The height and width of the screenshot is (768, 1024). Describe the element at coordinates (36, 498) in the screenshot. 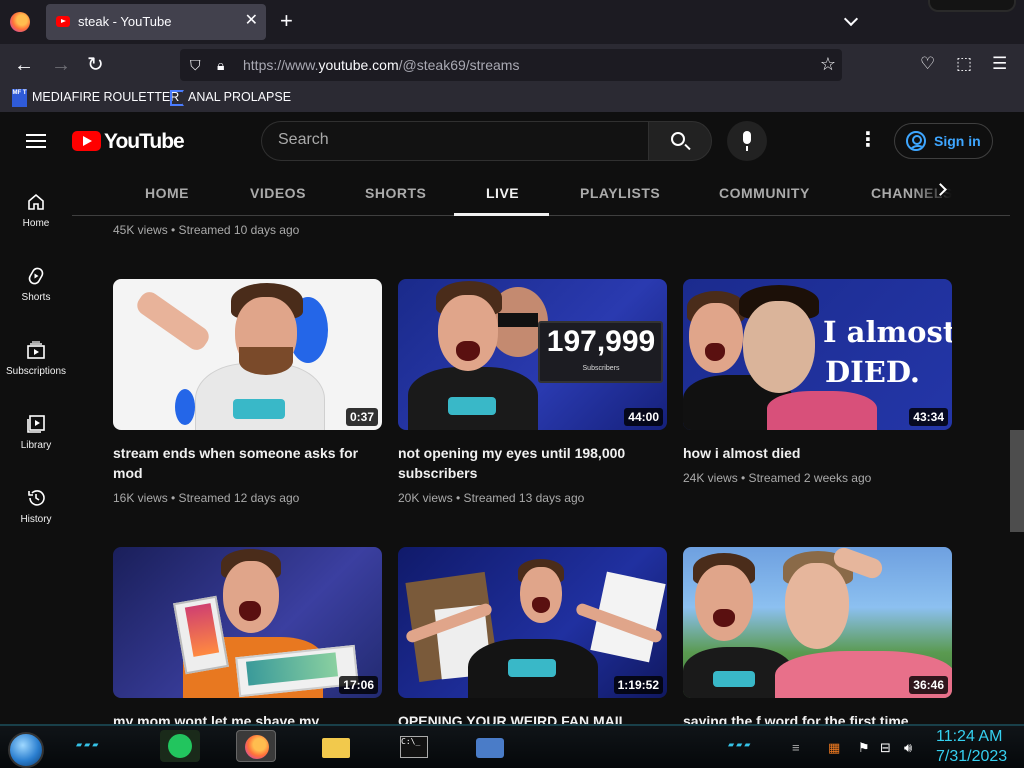

I see `history-icon` at that location.